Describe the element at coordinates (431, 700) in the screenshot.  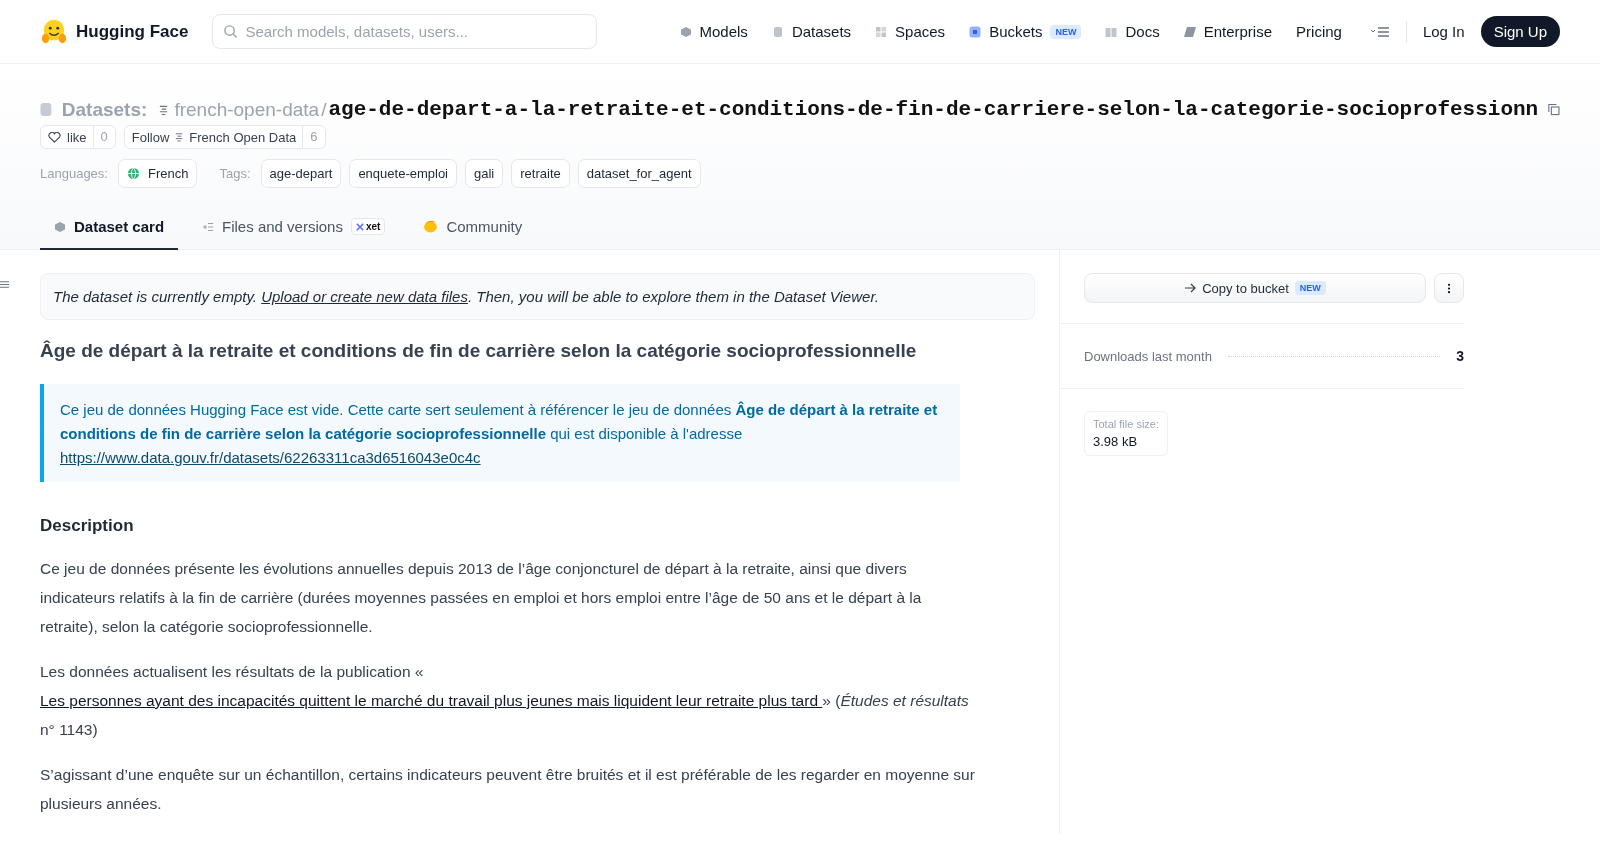
I see `publication-link: Les personnes ayant des incapacités quittent le marché du travail plus jeunes mais liquident leur retraite plus tard` at that location.